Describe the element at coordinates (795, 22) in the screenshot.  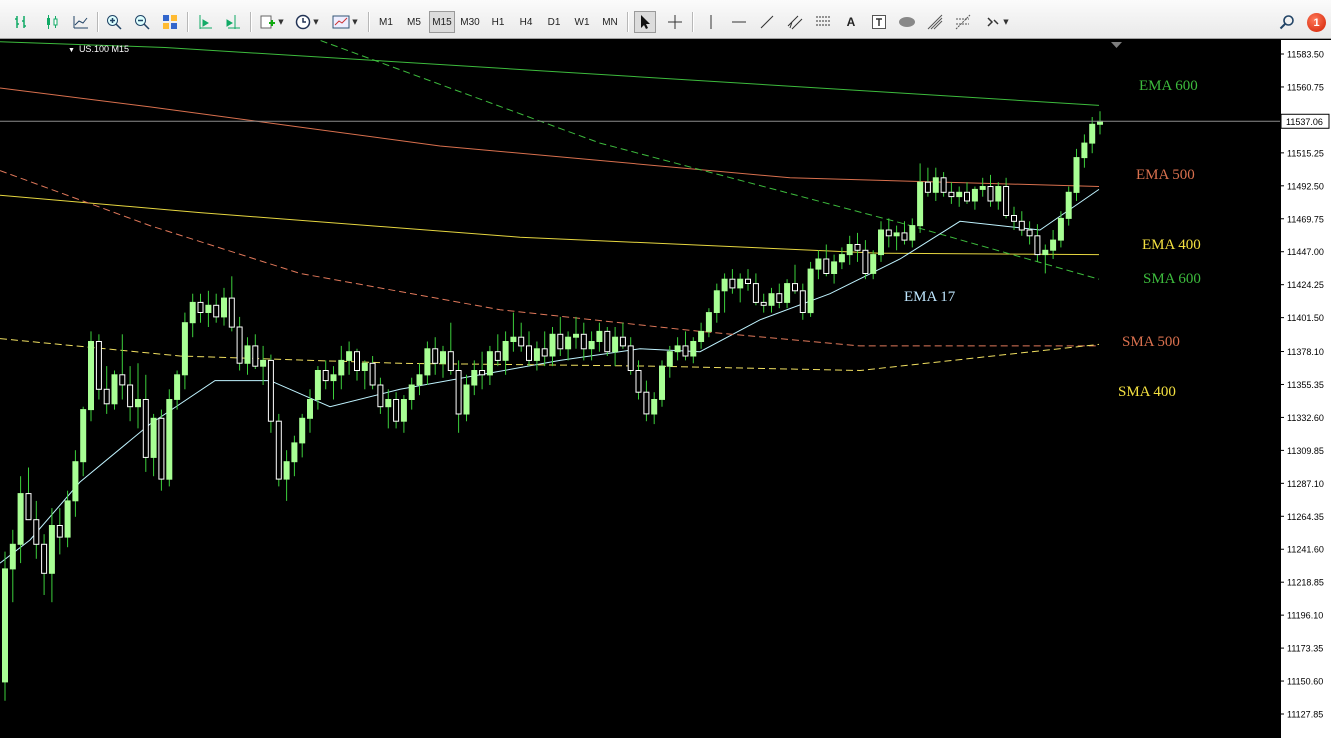
I see `equidistant-channel-icon` at that location.